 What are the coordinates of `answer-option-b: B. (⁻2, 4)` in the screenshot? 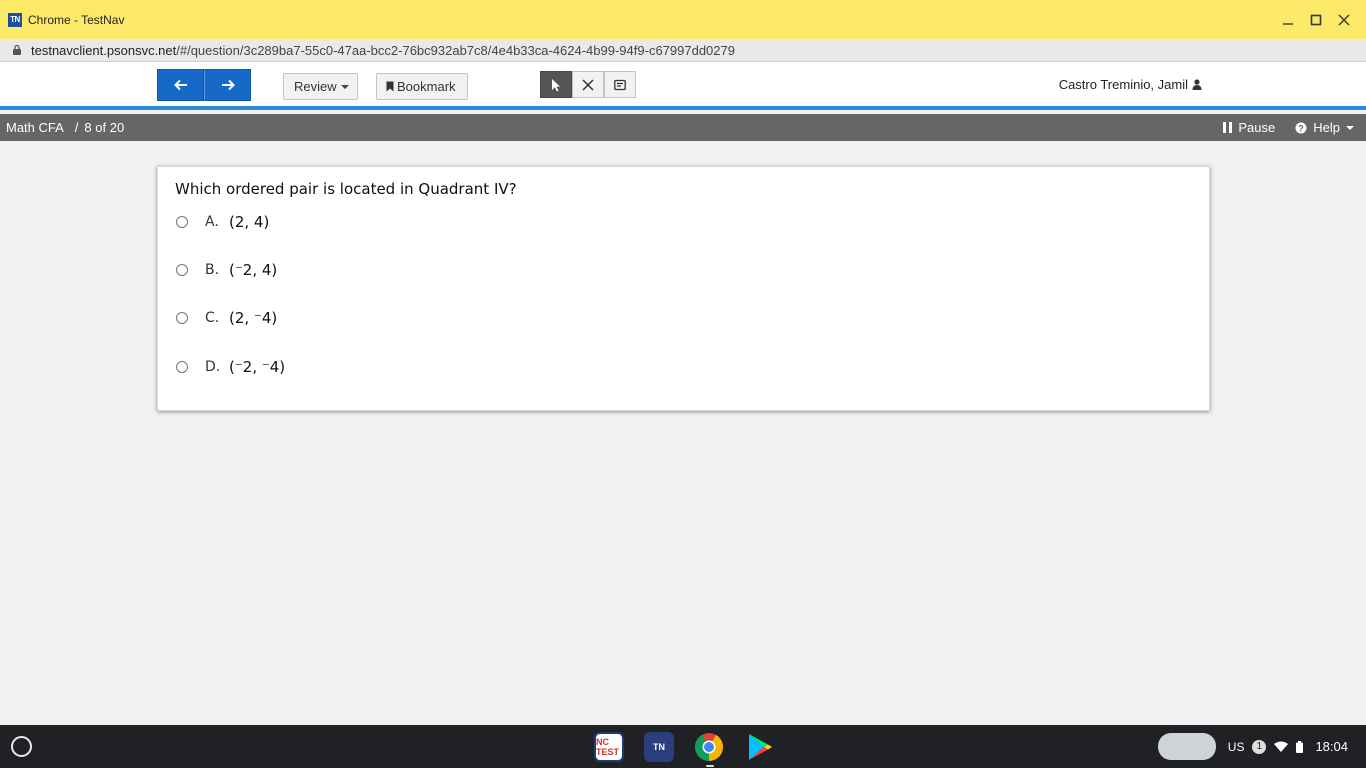 It's located at (226, 270).